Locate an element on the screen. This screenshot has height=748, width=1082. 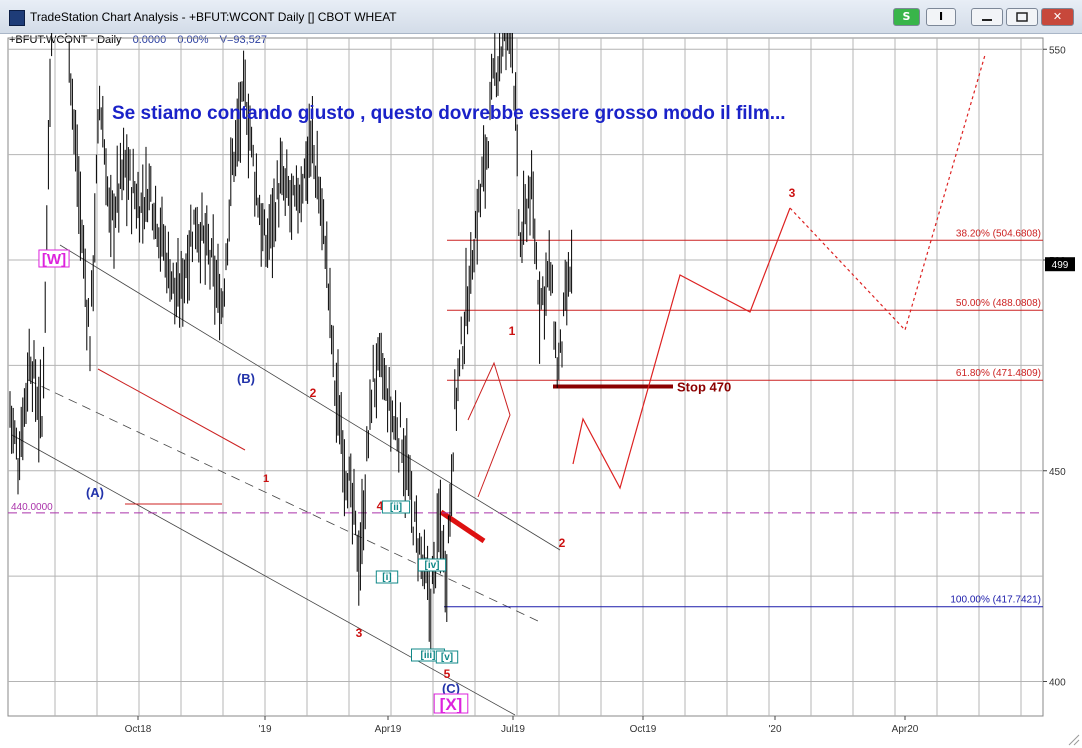
y-tick-label: 550 is located at coordinates (1057, 50).